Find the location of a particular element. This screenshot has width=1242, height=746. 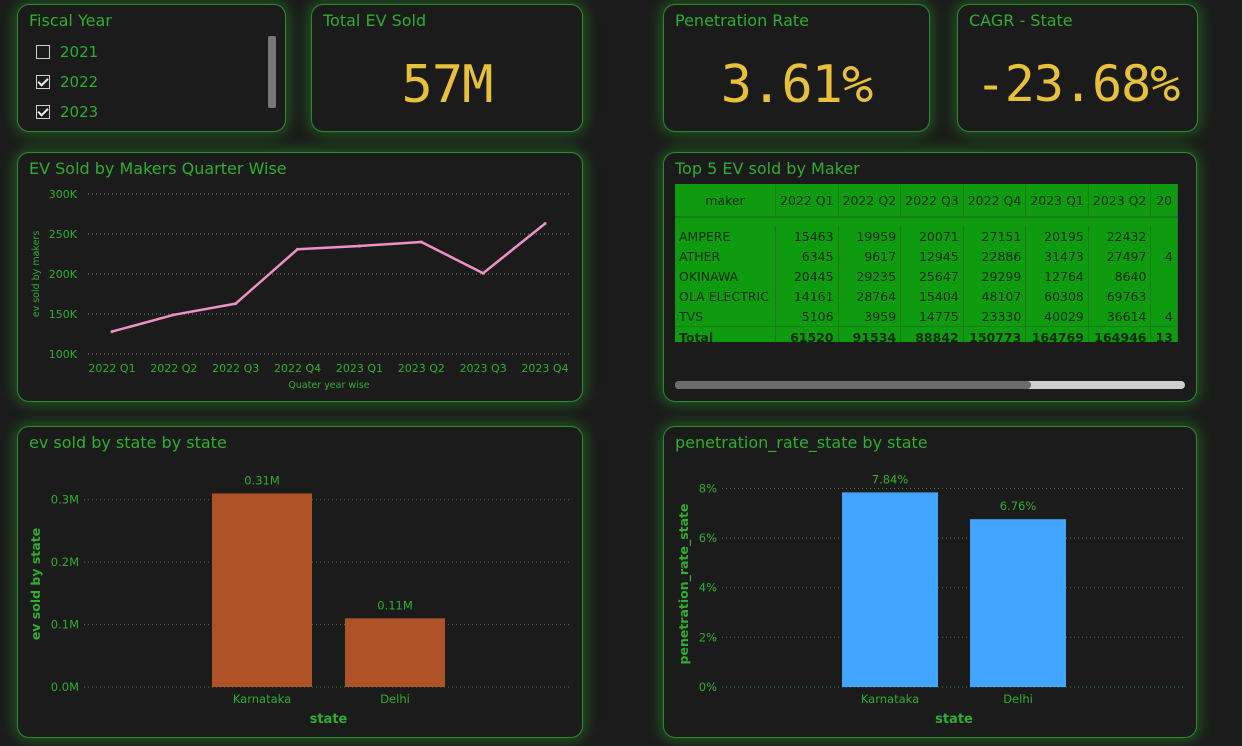

y-tick-label: 150K is located at coordinates (63, 314).